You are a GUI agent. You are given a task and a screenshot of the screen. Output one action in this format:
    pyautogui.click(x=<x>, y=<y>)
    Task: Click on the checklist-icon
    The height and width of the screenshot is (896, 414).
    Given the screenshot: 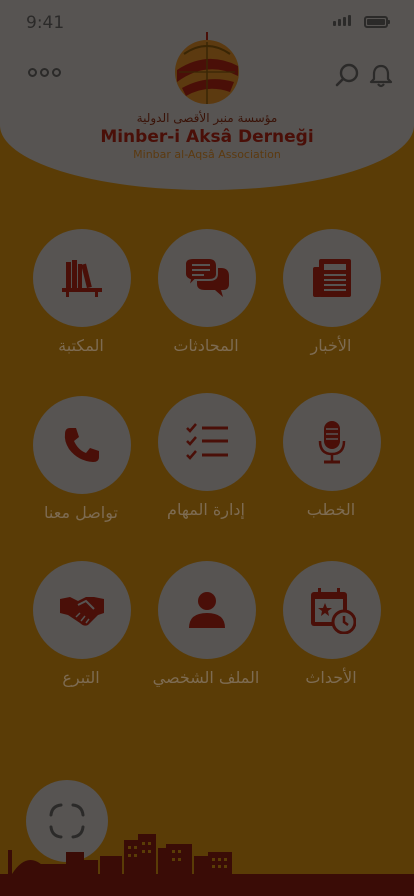 What is the action you would take?
    pyautogui.click(x=207, y=441)
    